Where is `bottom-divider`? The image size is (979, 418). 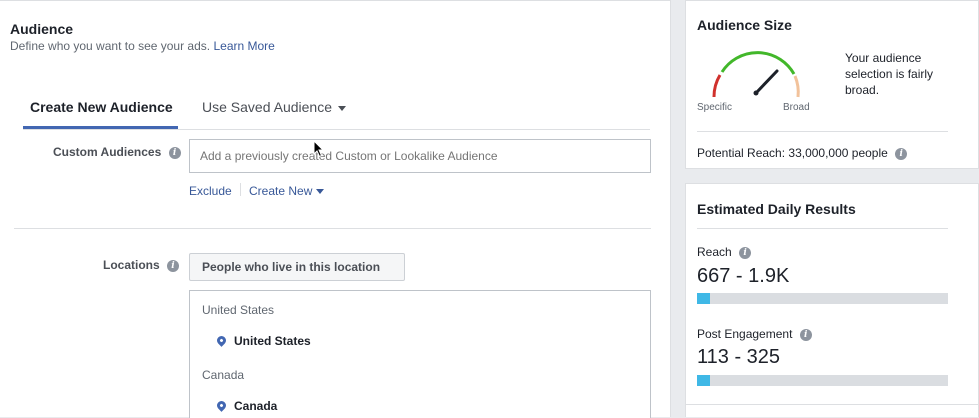 bottom-divider is located at coordinates (832, 404).